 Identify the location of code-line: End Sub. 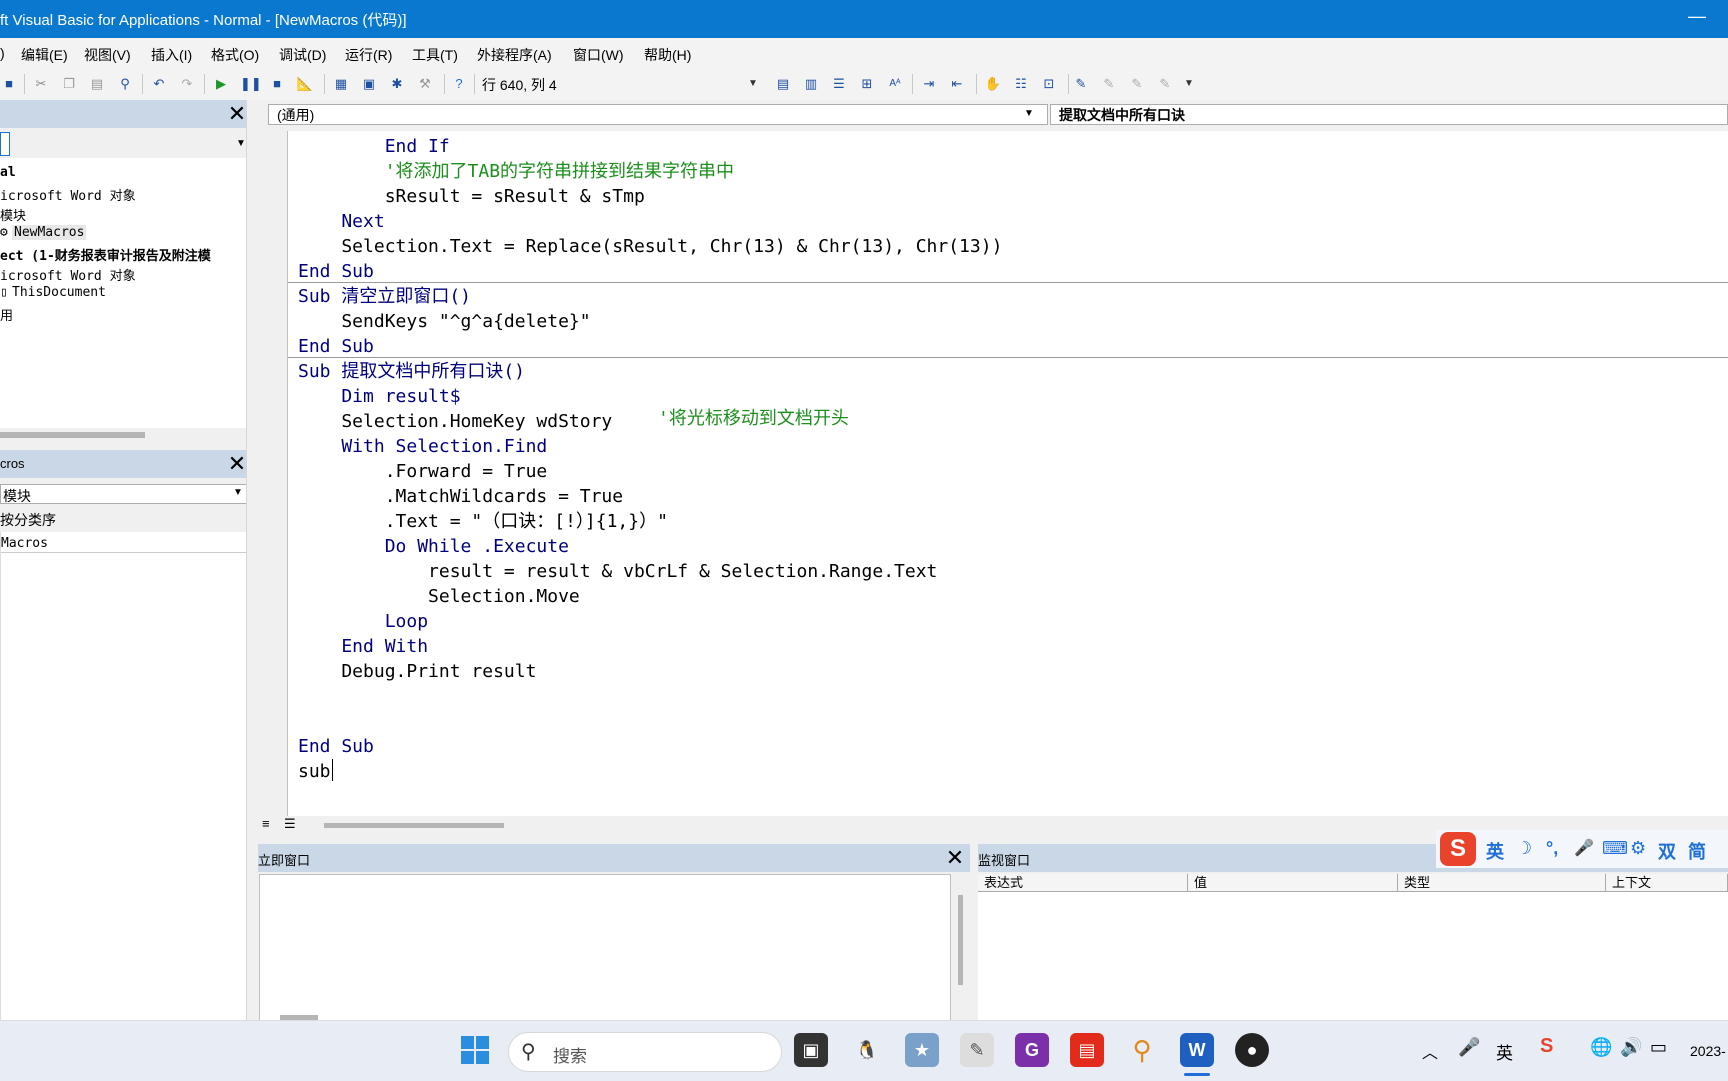
(336, 346).